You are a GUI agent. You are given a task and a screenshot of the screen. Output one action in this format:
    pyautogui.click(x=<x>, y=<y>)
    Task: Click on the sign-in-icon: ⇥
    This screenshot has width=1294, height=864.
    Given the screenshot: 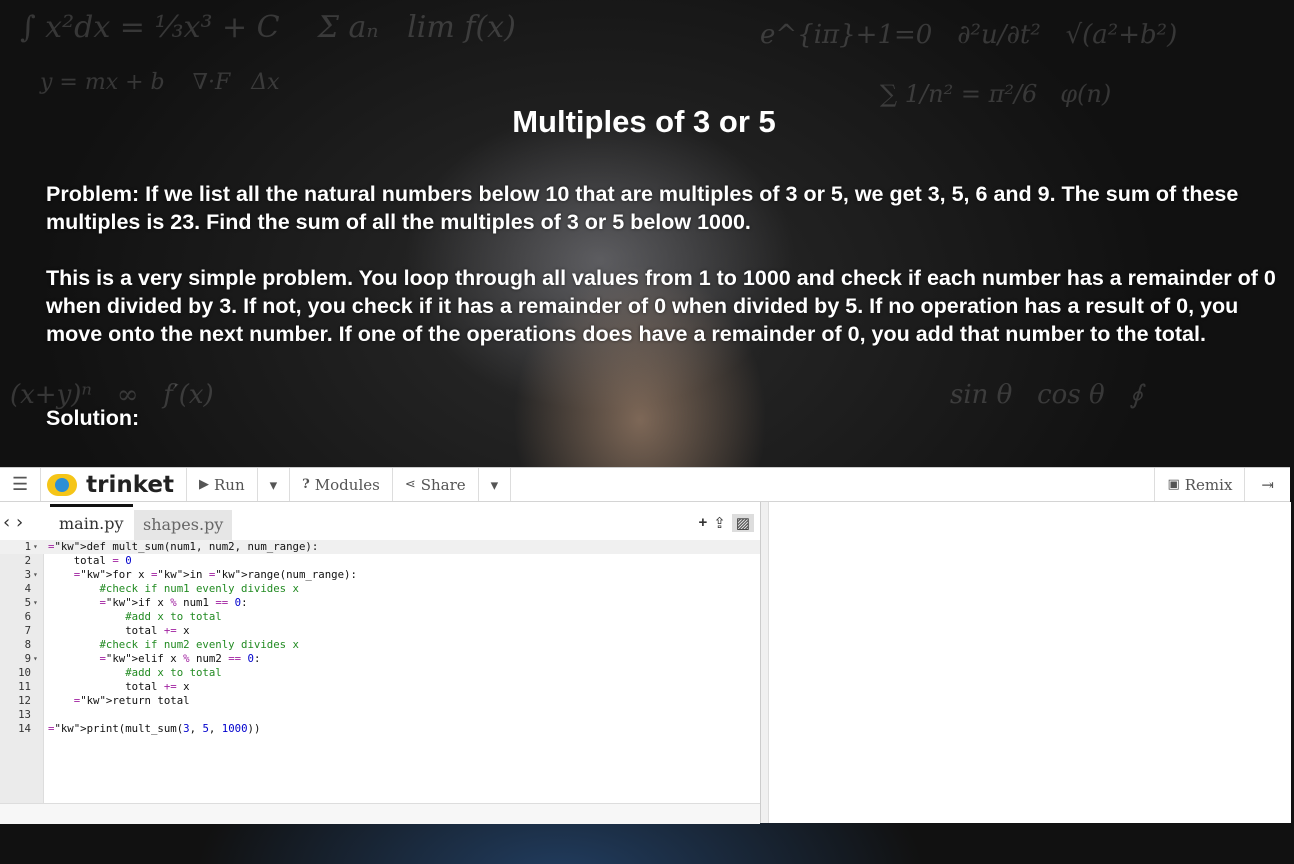 What is the action you would take?
    pyautogui.click(x=1267, y=484)
    